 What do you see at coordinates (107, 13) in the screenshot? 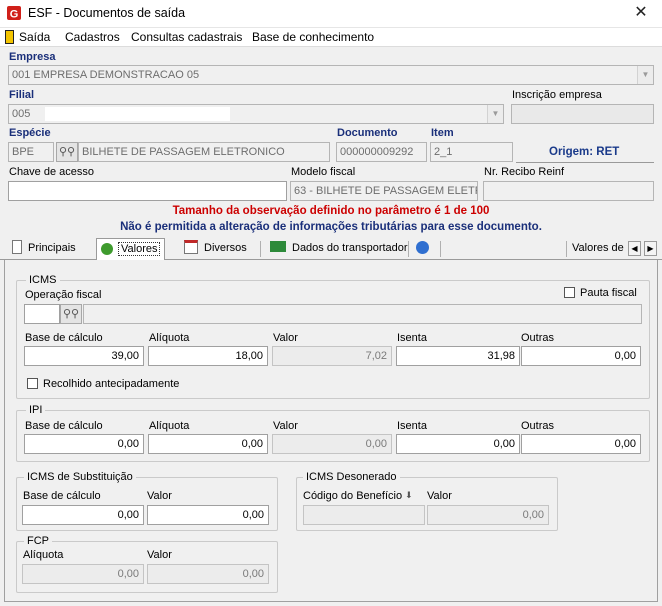
I see `window-title: ESF - Documentos de saída` at bounding box center [107, 13].